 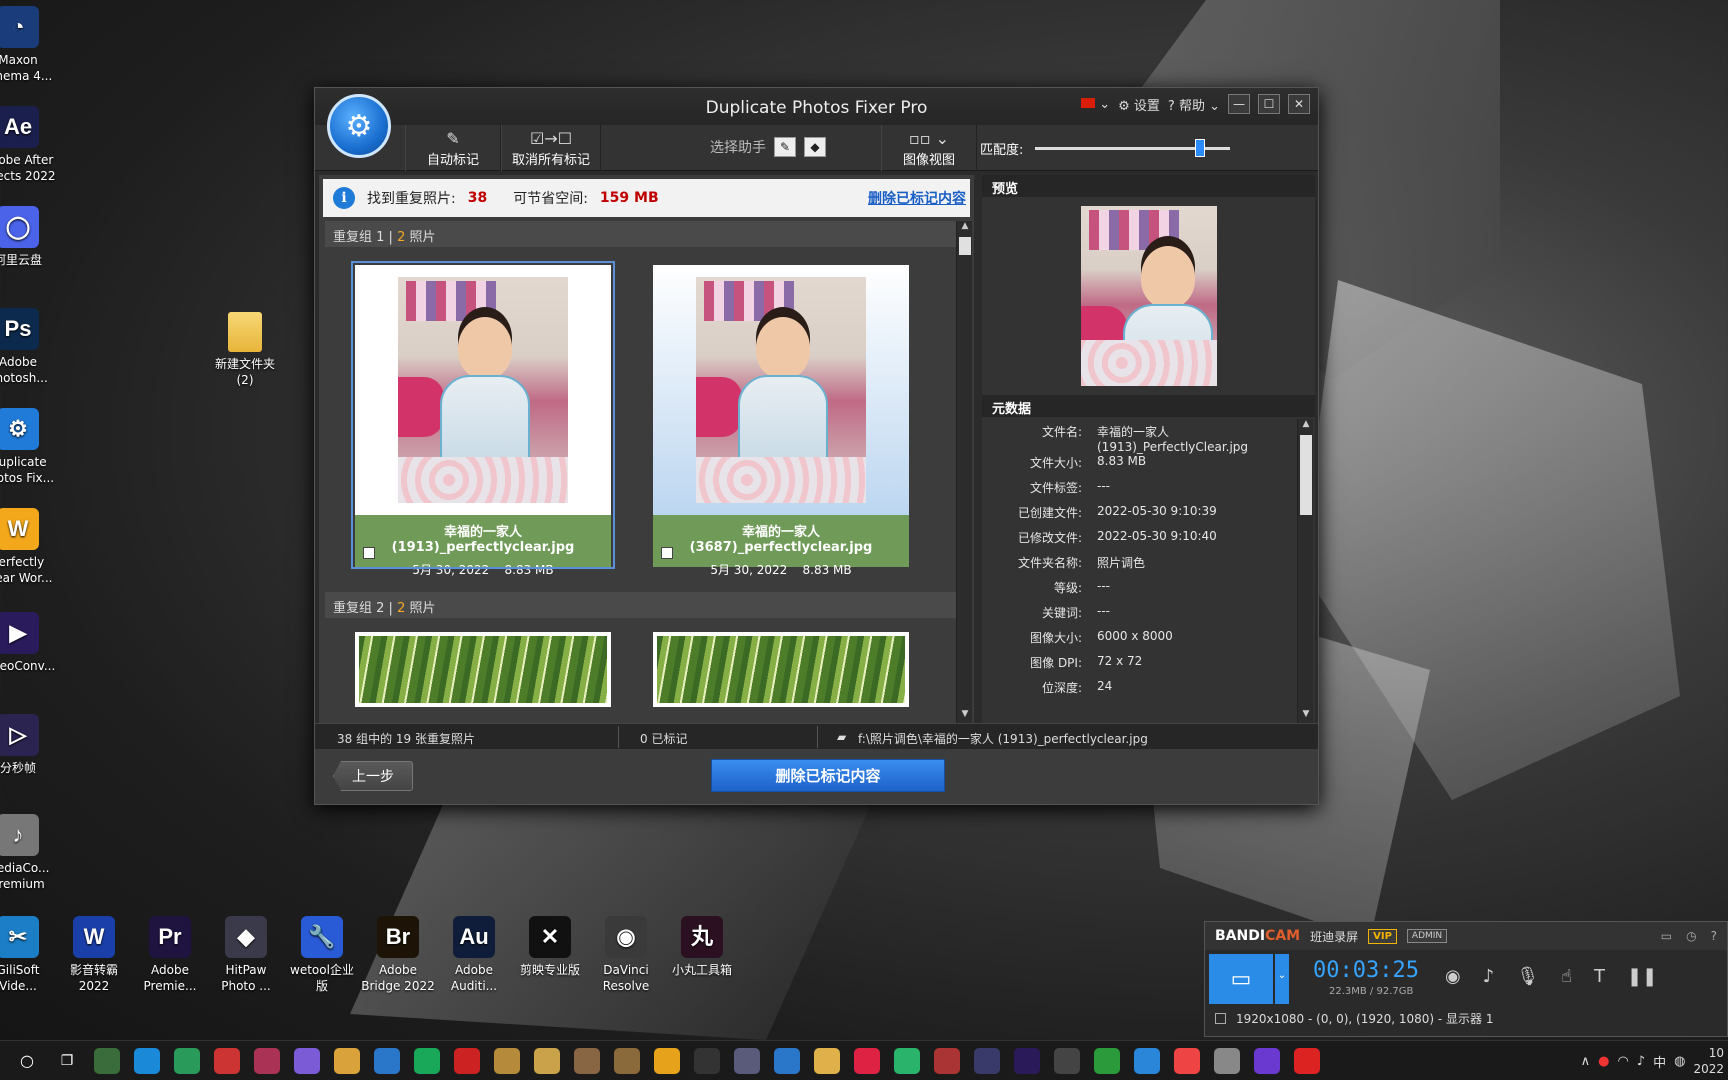 I want to click on maximize-button: ☐, so click(x=1269, y=104).